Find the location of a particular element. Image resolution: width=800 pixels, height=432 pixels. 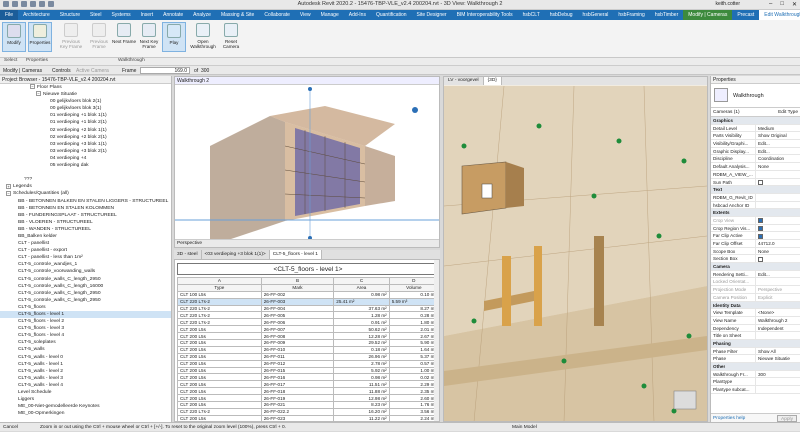

property-value: Nieuwe Situatie is located at coordinates (777, 358).